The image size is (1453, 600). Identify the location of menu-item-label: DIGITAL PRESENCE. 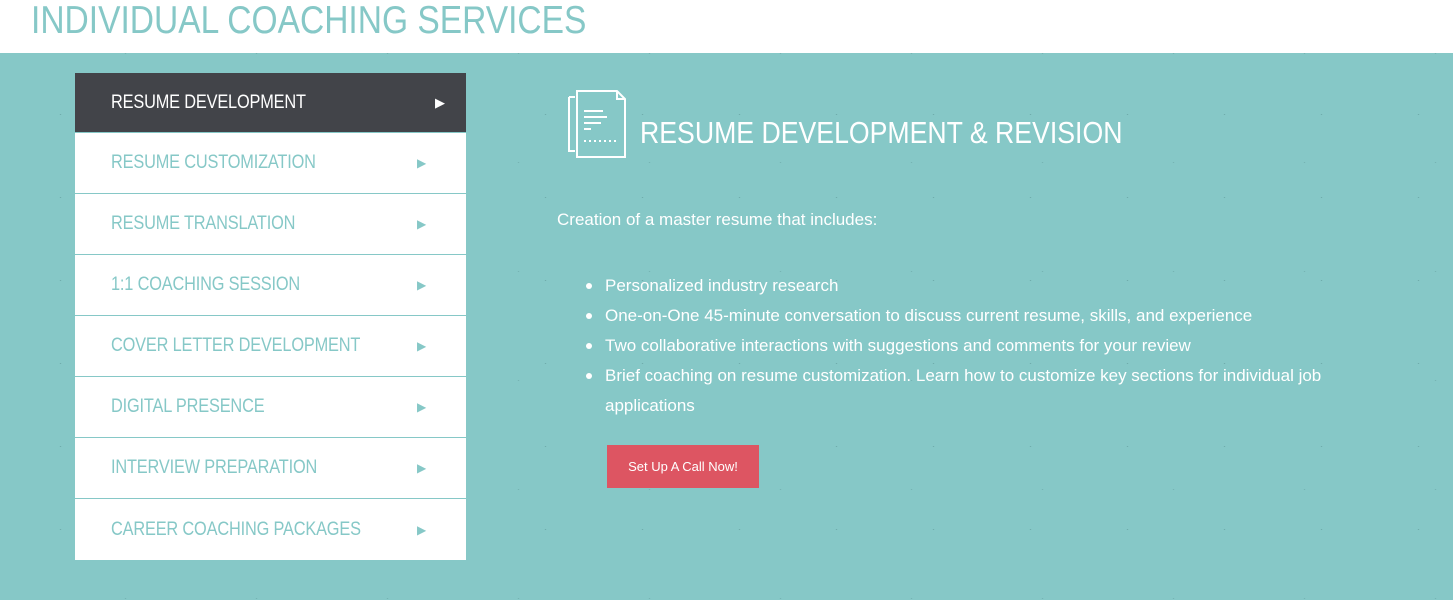
(188, 406).